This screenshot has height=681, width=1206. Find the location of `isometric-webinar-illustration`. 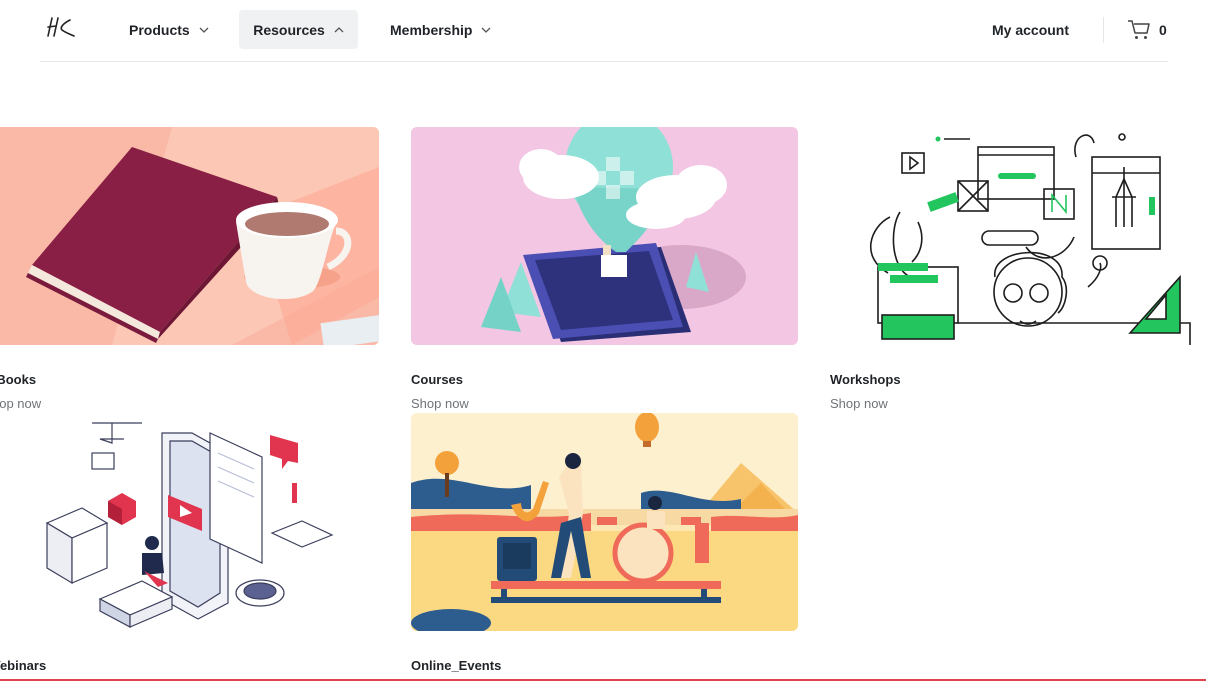

isometric-webinar-illustration is located at coordinates (189, 522).